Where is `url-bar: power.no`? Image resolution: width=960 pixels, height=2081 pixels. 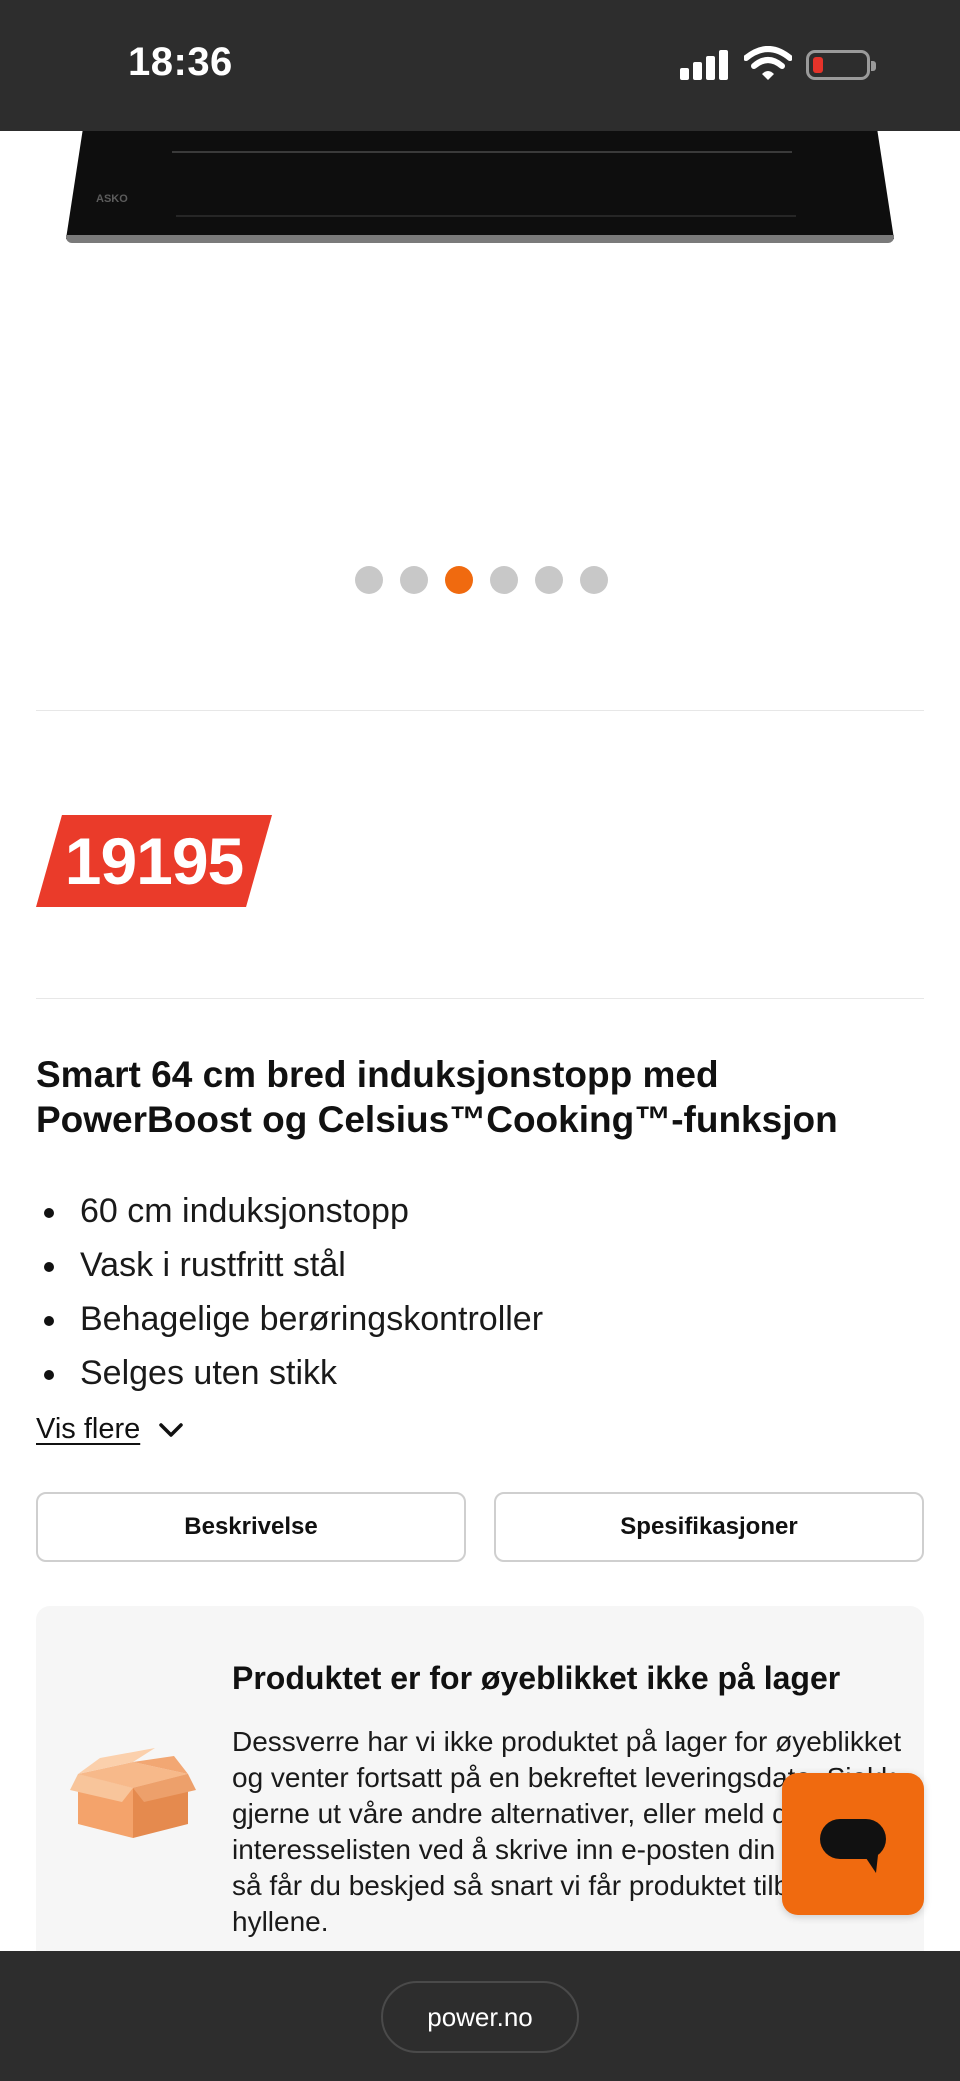
url-bar: power.no is located at coordinates (480, 2017).